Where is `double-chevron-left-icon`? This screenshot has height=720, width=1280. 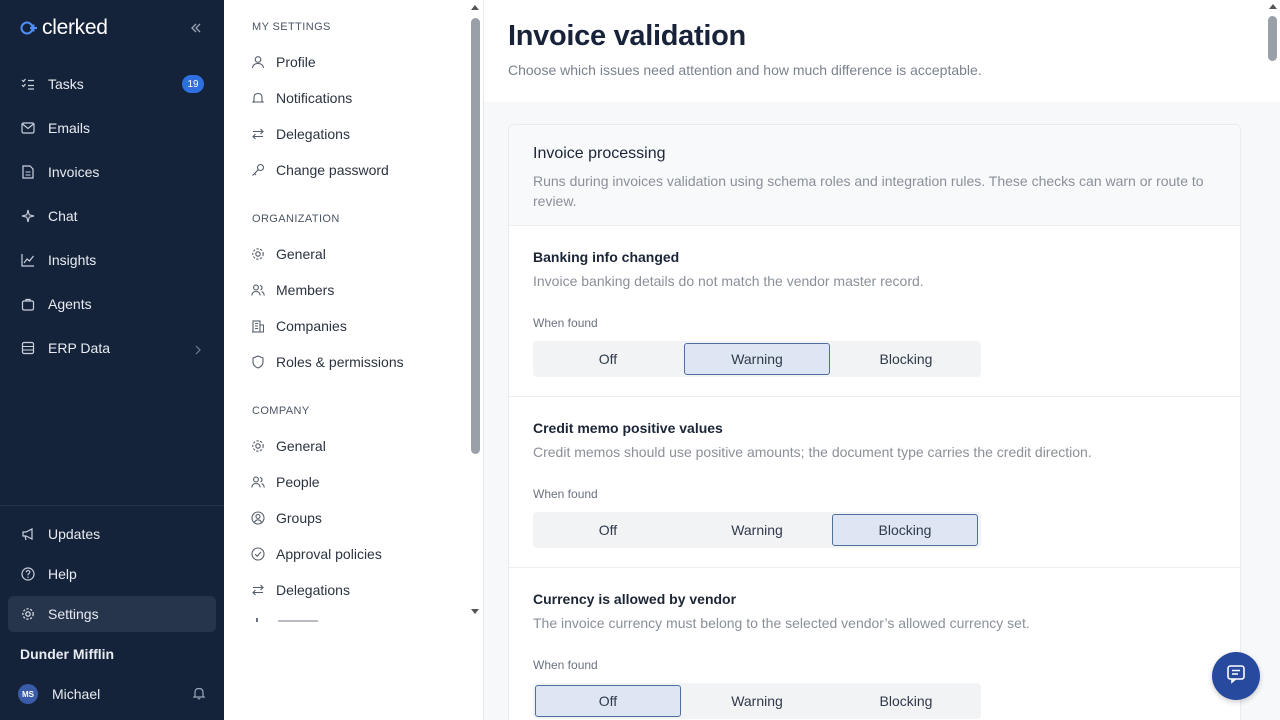
double-chevron-left-icon is located at coordinates (196, 28).